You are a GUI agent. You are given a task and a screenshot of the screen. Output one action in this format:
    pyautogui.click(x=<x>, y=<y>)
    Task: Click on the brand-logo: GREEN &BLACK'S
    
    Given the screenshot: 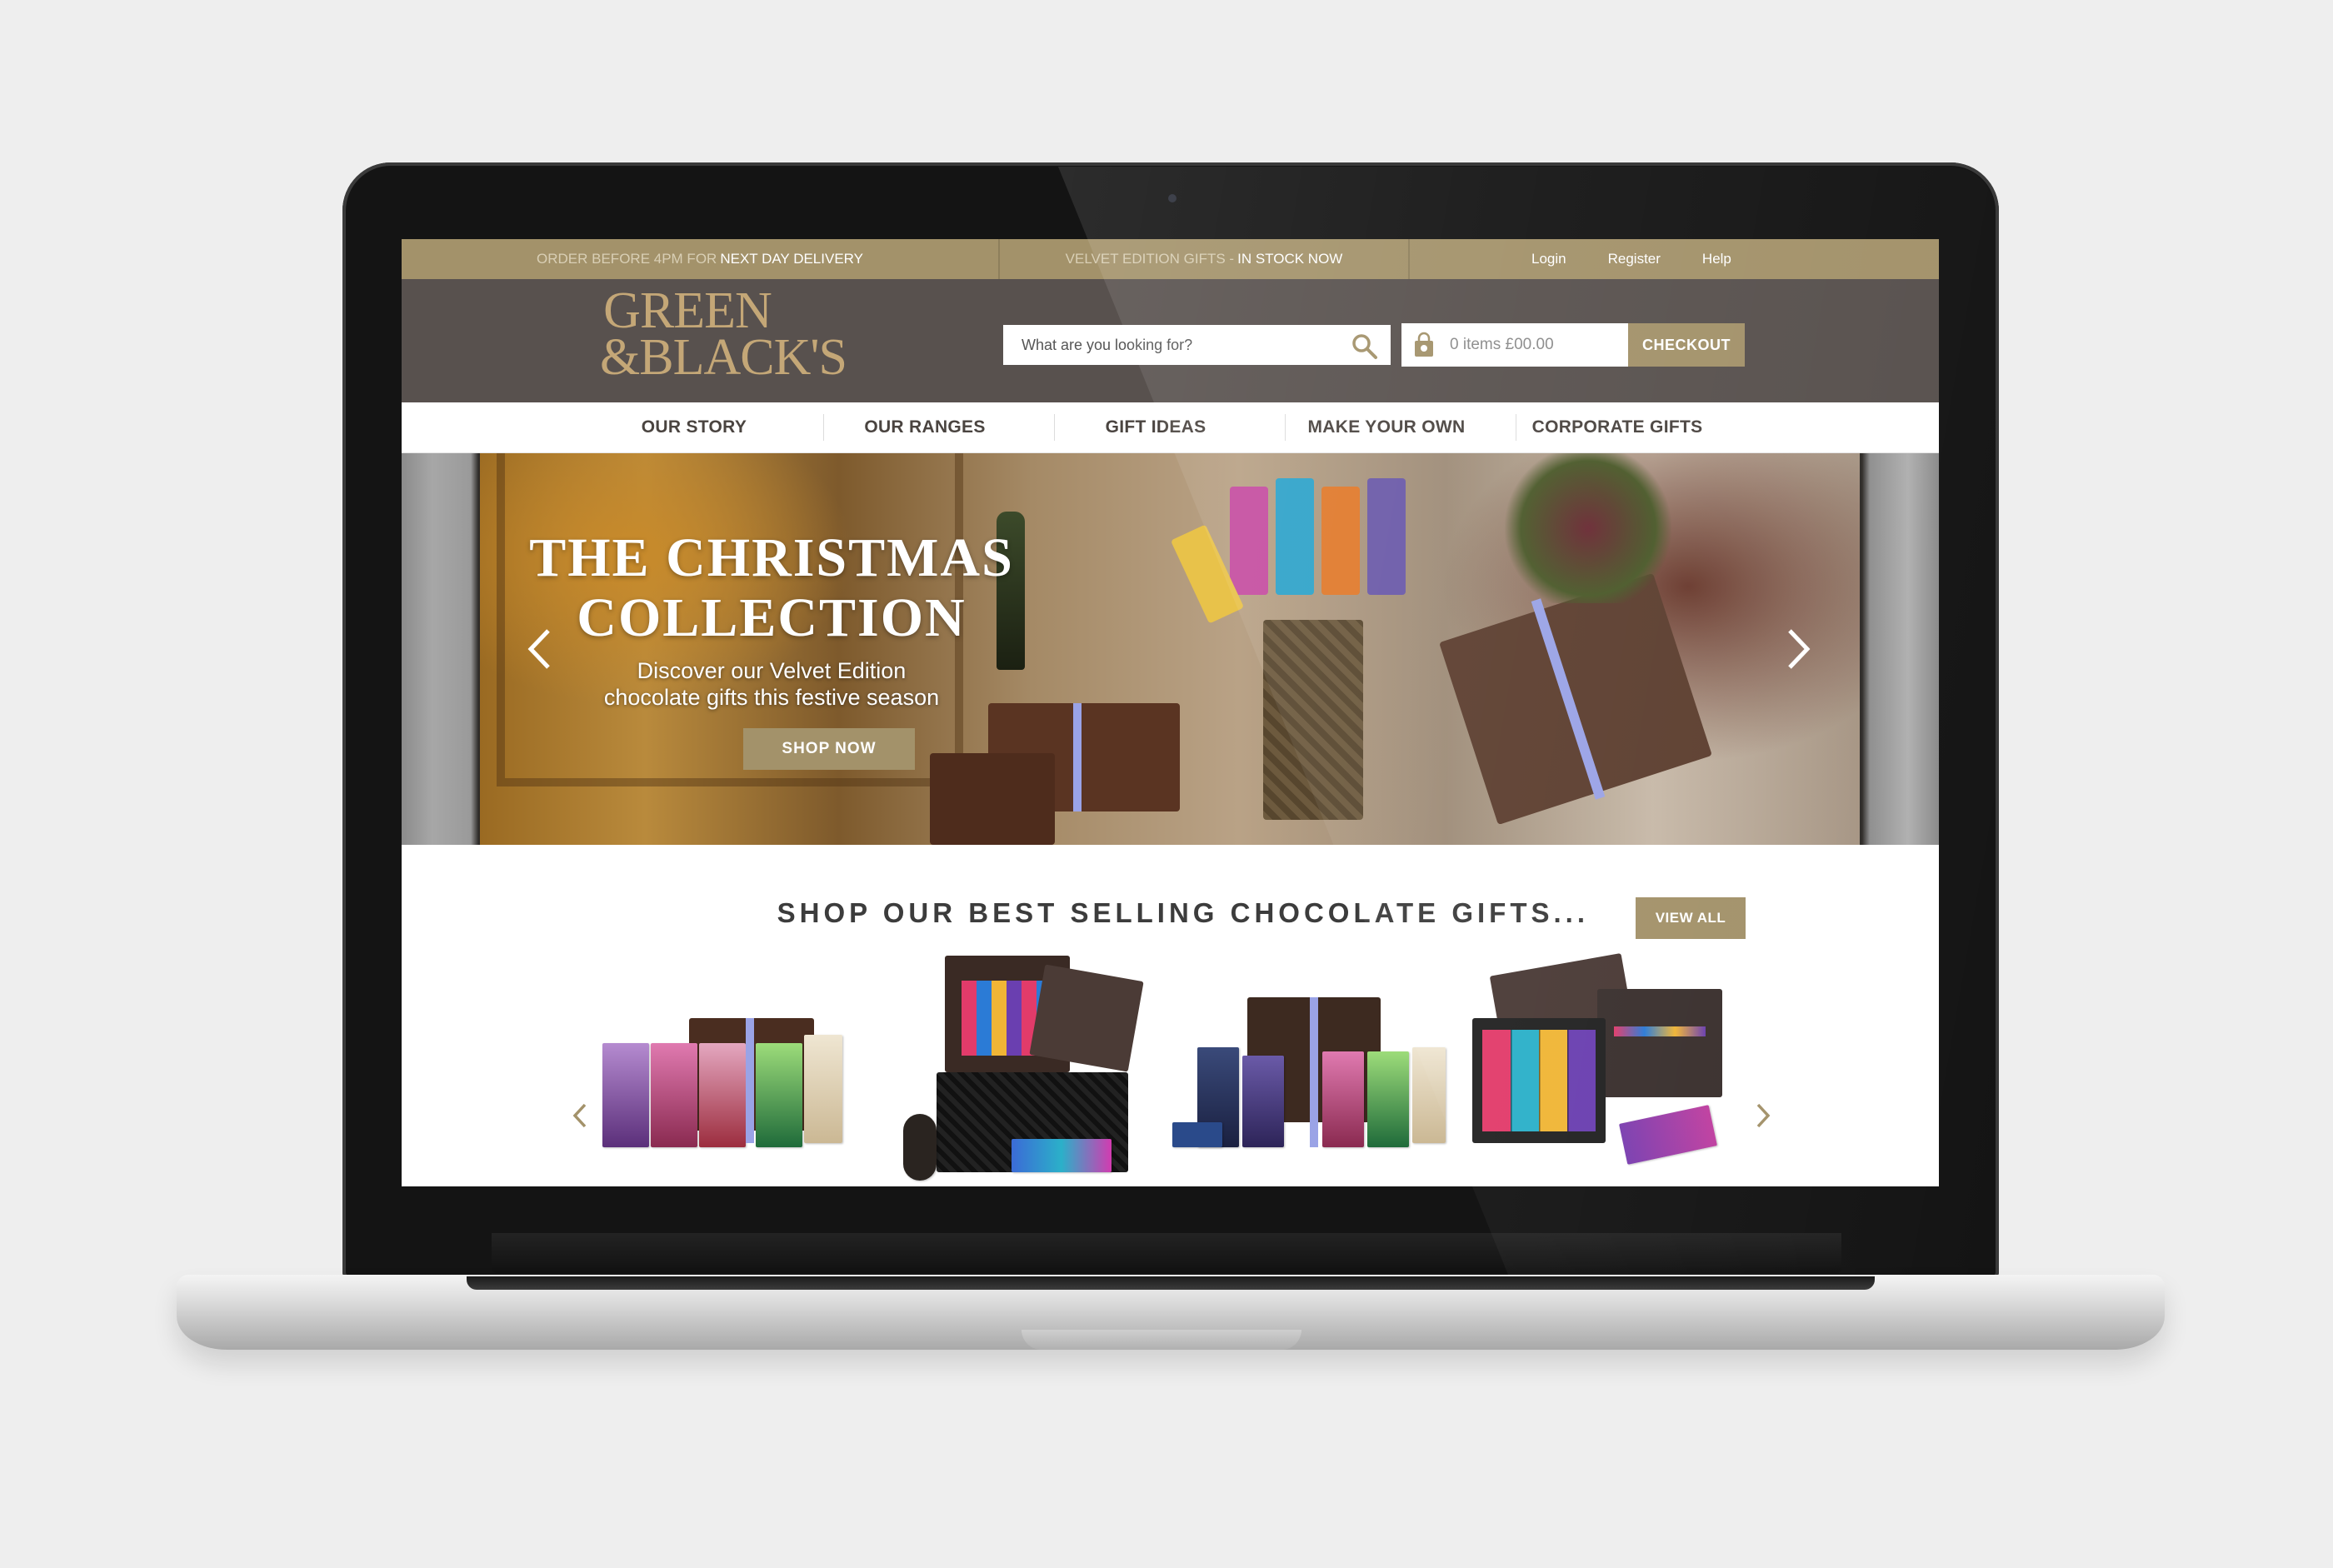 What is the action you would take?
    pyautogui.click(x=724, y=334)
    